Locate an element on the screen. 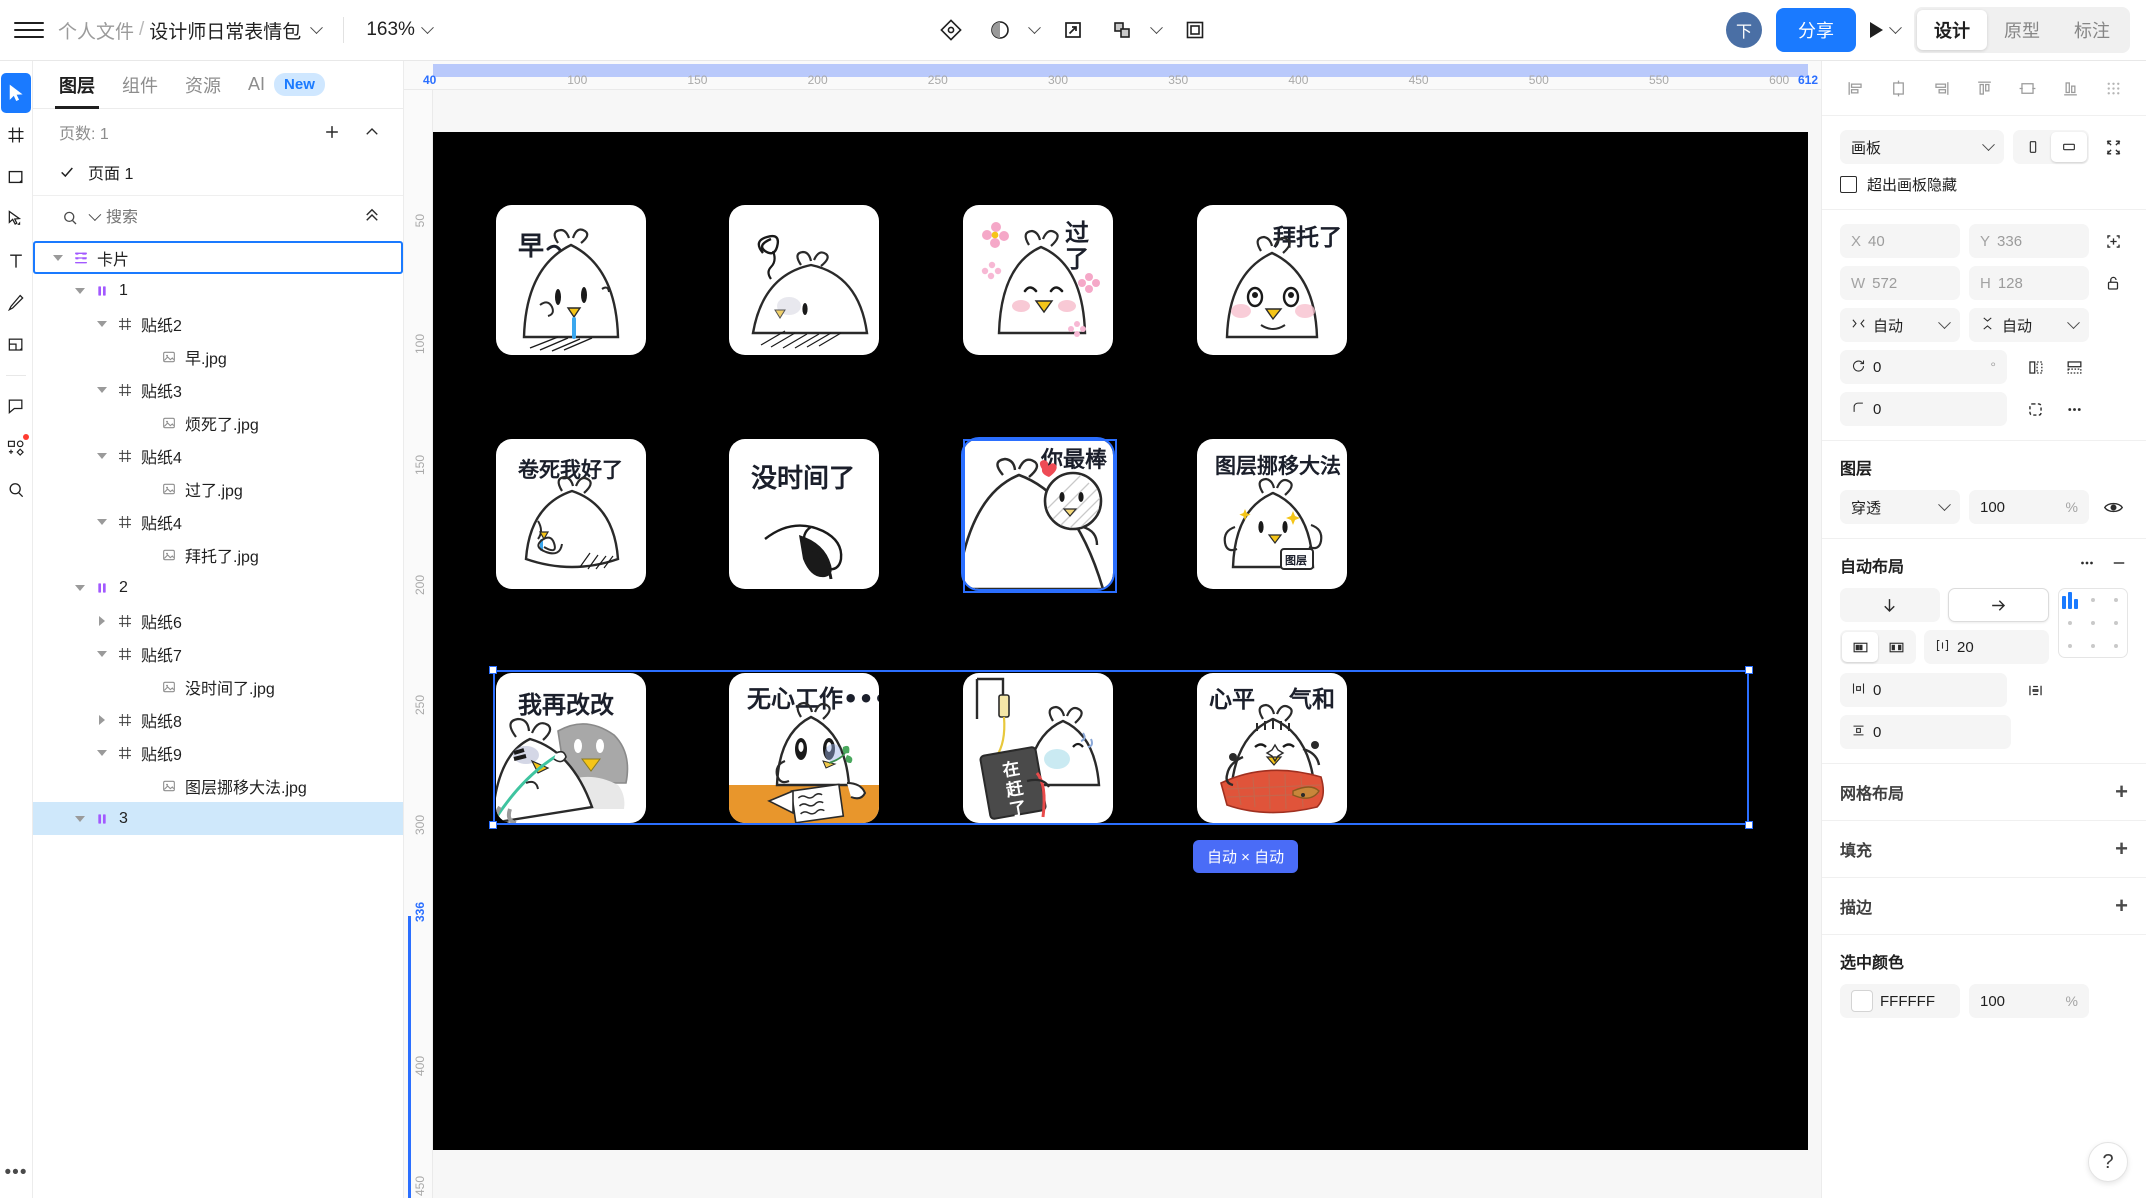  distribute-icon is located at coordinates (2113, 88).